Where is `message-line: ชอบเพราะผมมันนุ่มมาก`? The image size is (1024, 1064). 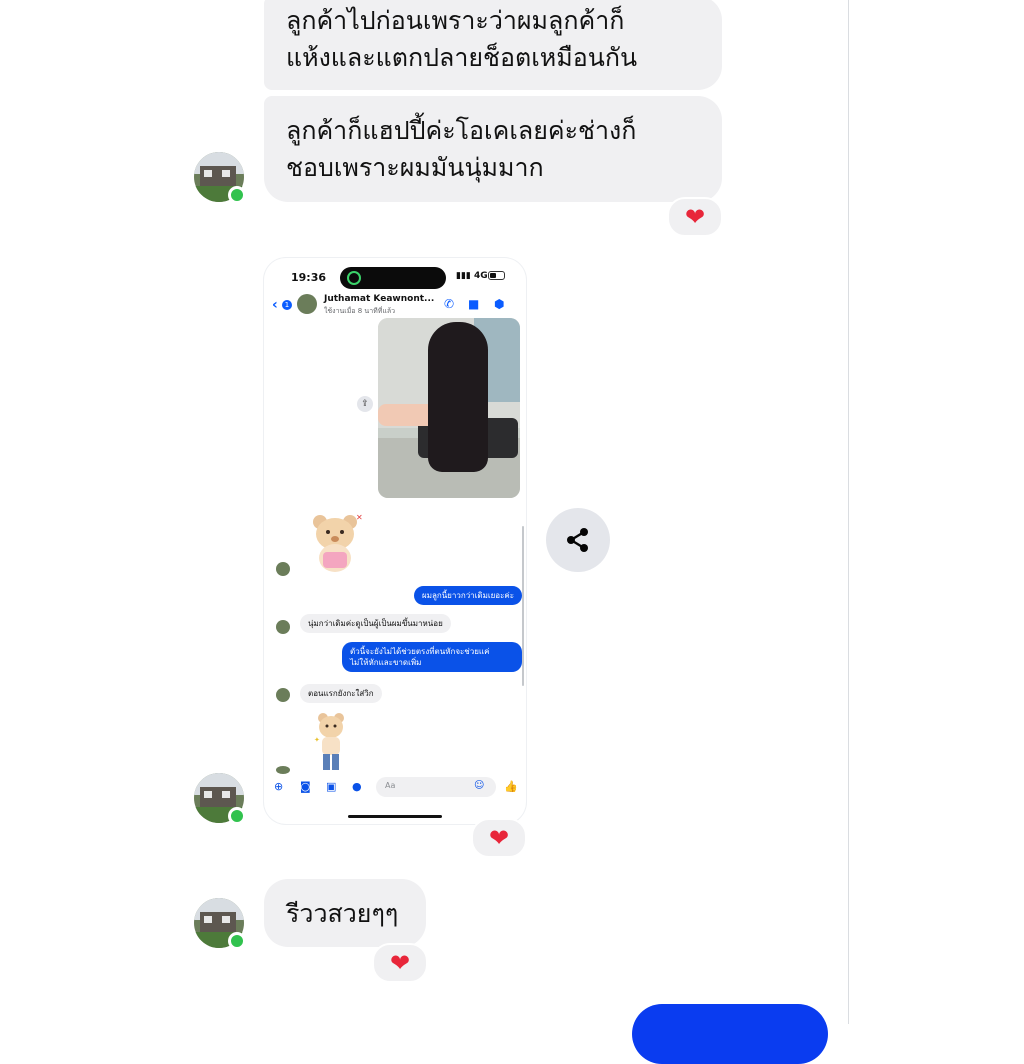
message-line: ชอบเพราะผมมันนุ่มมาก is located at coordinates (415, 167).